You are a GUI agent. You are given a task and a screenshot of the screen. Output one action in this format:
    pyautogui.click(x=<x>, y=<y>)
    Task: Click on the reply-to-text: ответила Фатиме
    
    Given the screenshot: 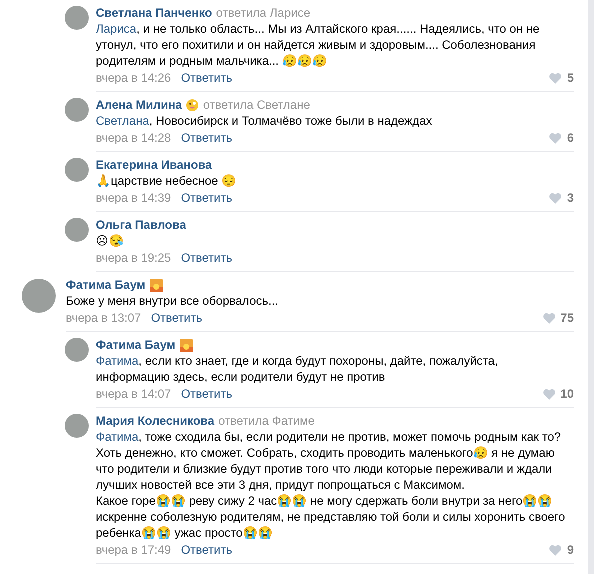 What is the action you would take?
    pyautogui.click(x=266, y=421)
    